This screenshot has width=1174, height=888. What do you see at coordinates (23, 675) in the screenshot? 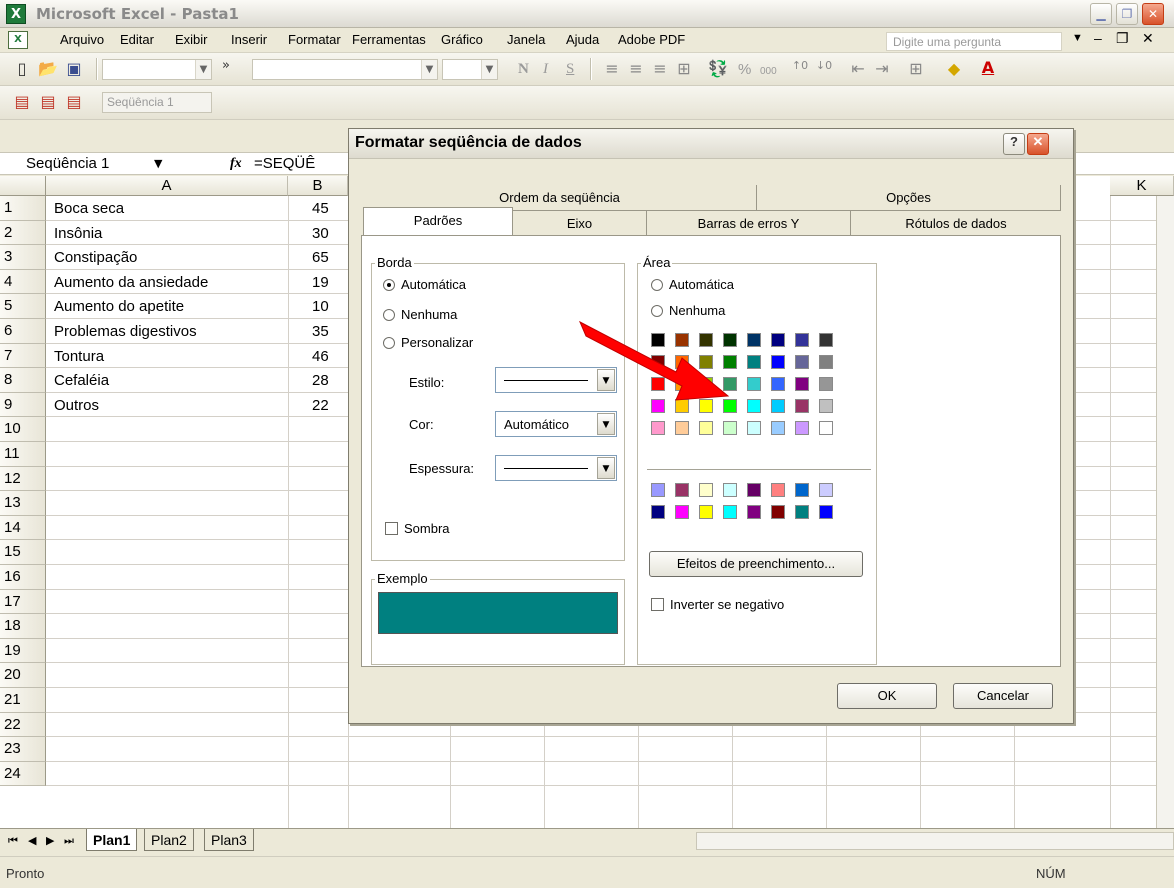
I see `row-header: 20` at bounding box center [23, 675].